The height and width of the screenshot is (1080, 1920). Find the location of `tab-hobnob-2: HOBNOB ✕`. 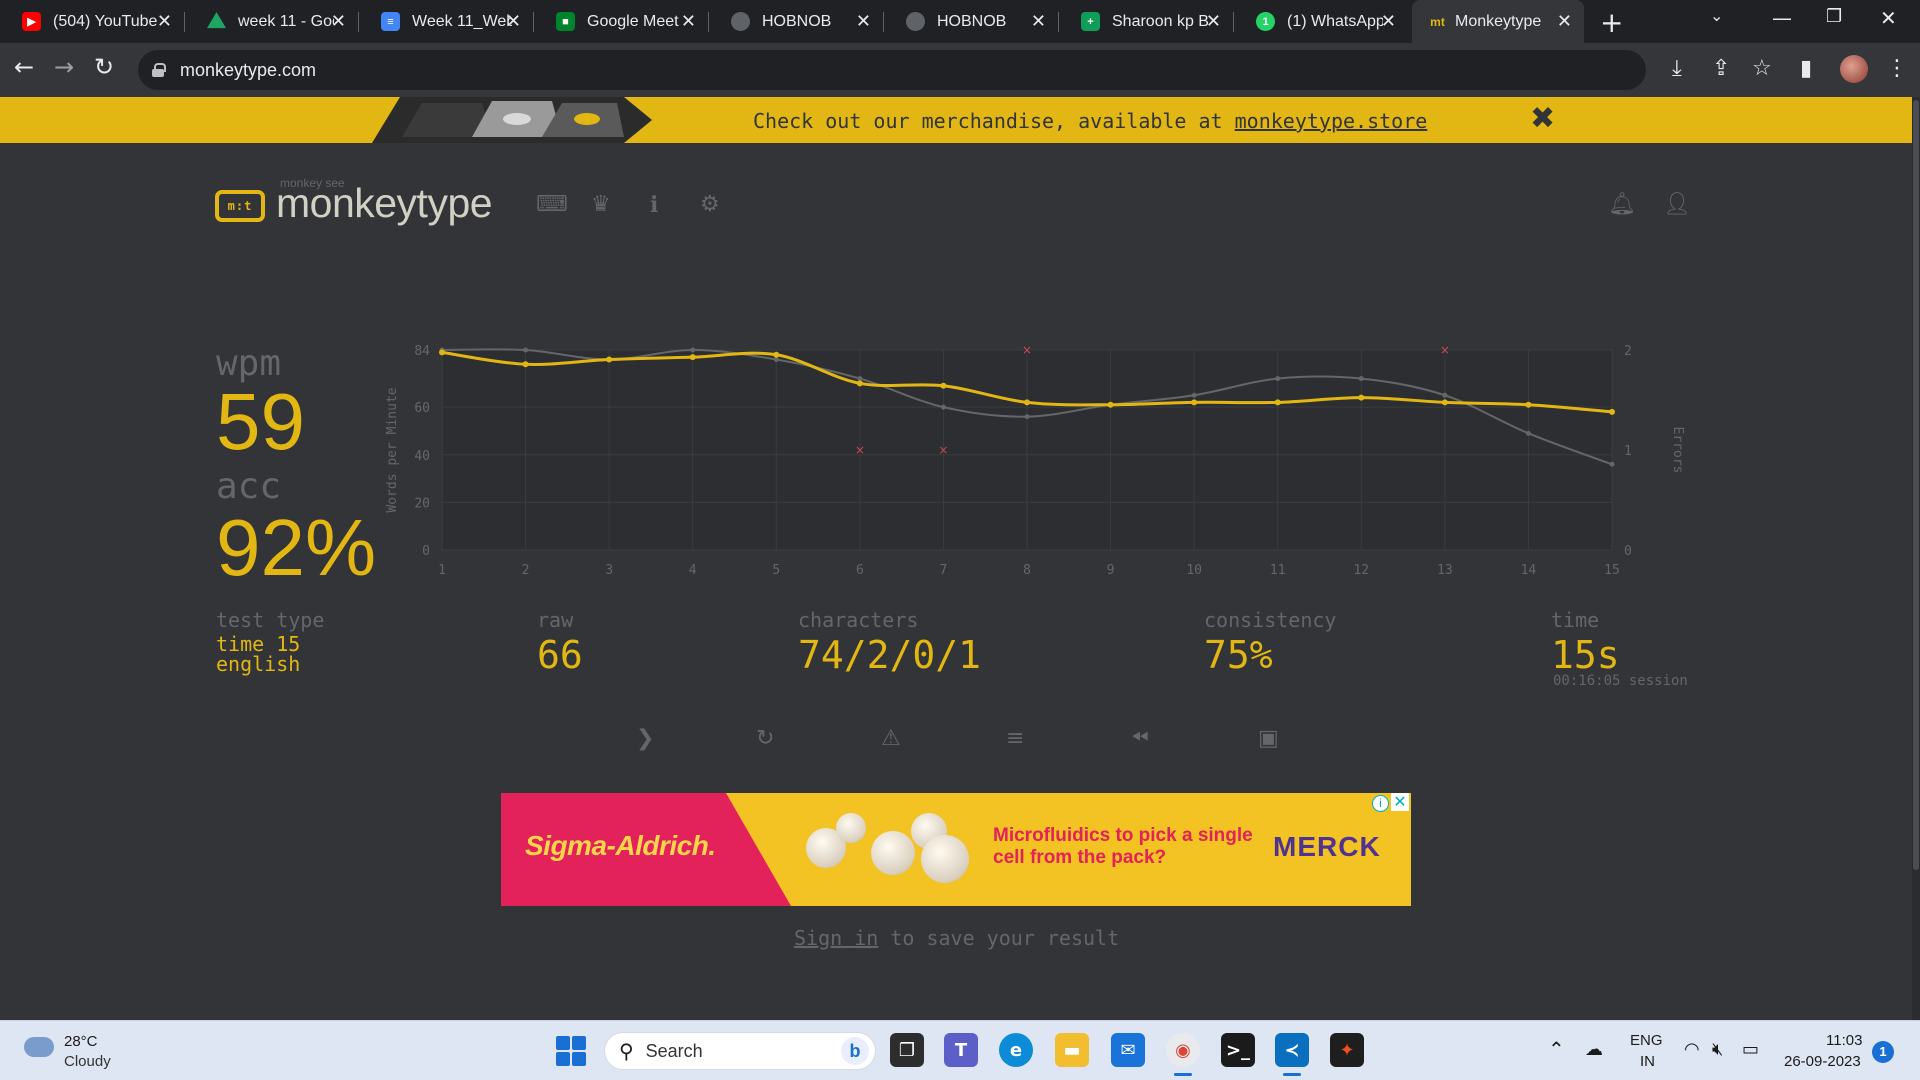

tab-hobnob-2: HOBNOB ✕ is located at coordinates (971, 21).